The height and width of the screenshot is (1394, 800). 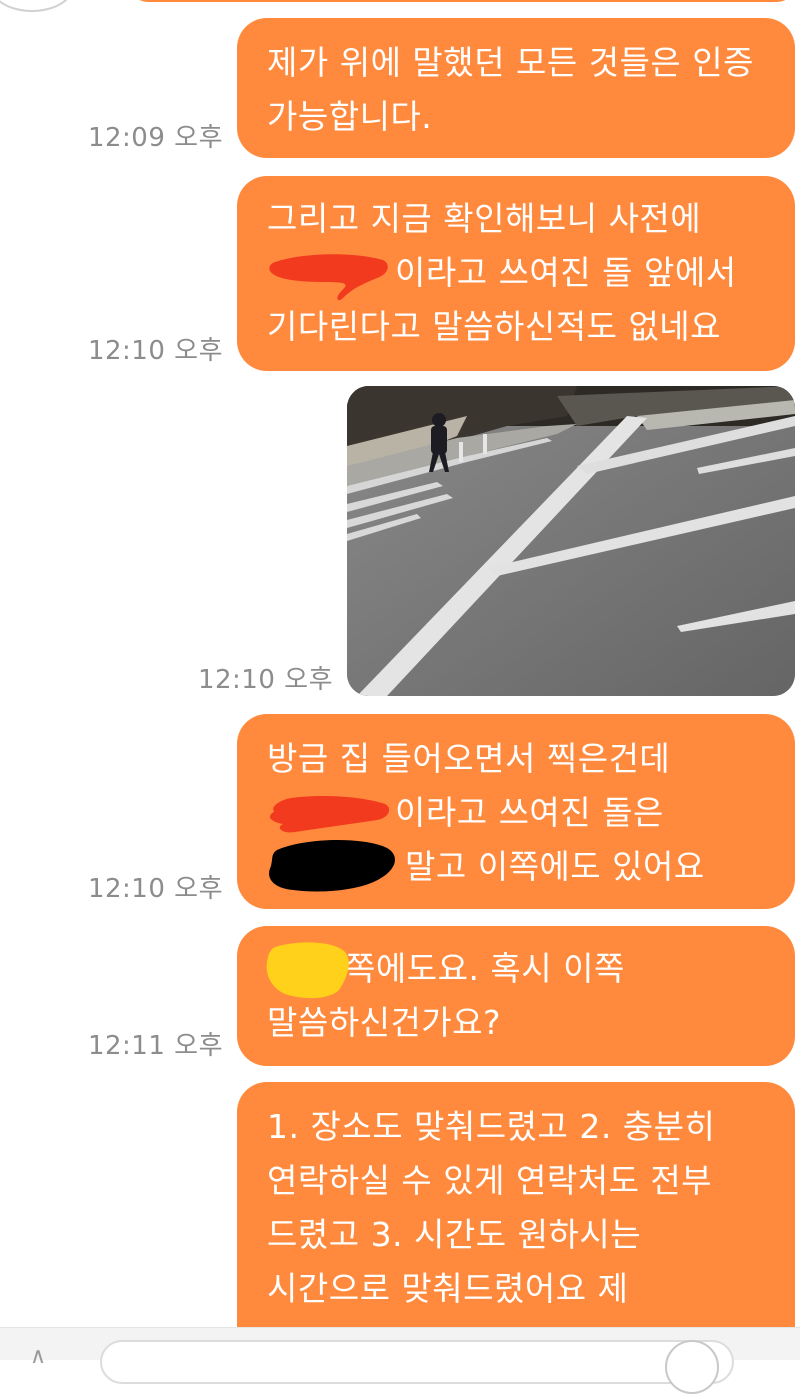 I want to click on circle-icon, so click(x=692, y=1367).